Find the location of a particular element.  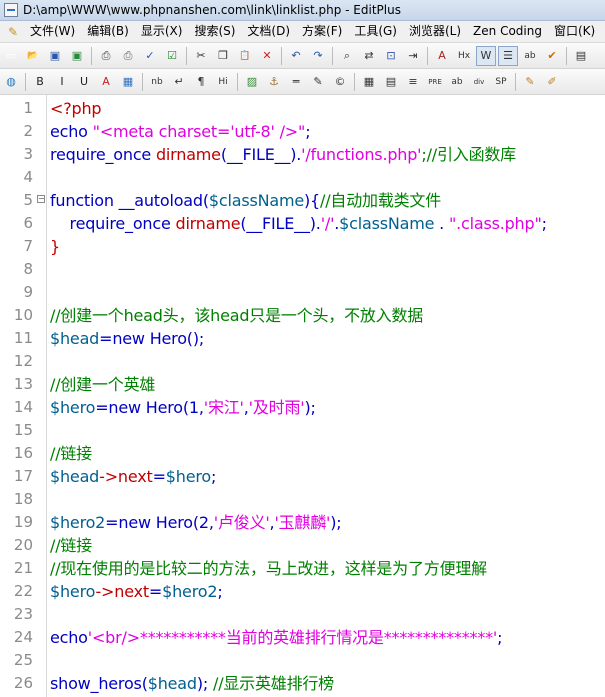

checkmark-button: ✔ is located at coordinates (552, 56).